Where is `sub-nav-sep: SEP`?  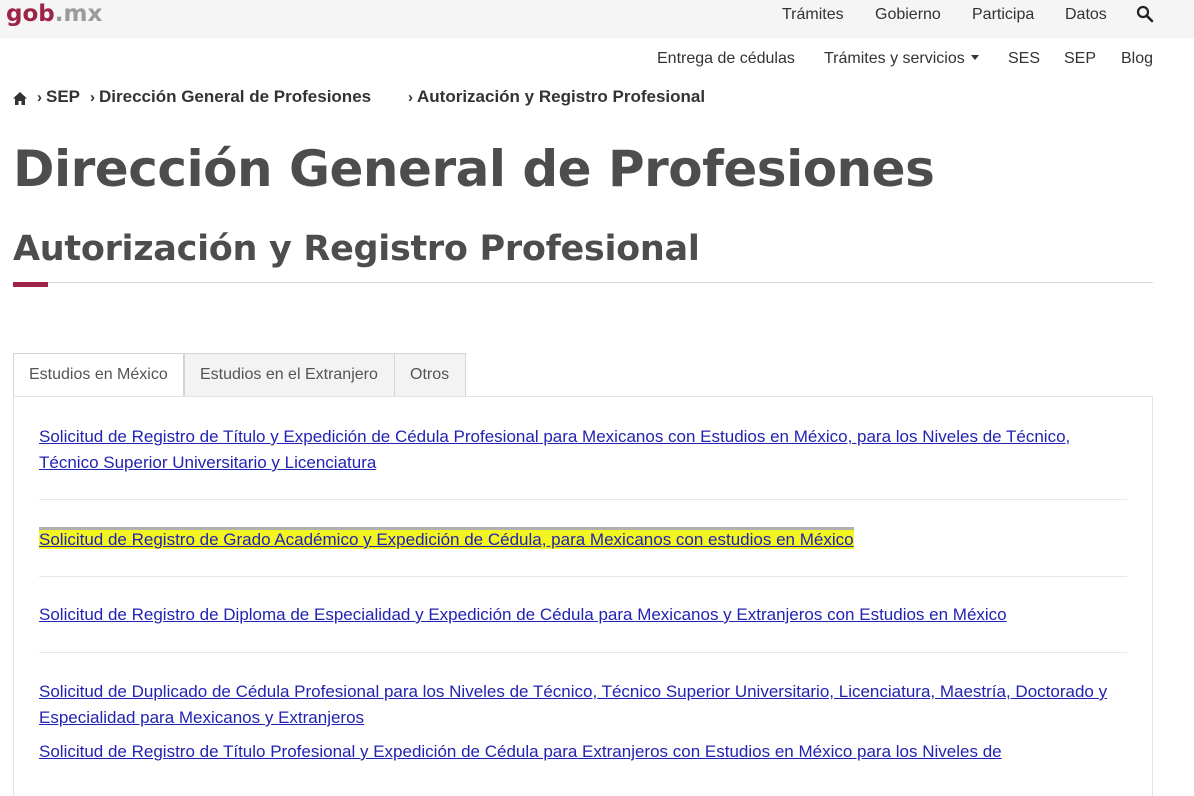 sub-nav-sep: SEP is located at coordinates (1080, 59).